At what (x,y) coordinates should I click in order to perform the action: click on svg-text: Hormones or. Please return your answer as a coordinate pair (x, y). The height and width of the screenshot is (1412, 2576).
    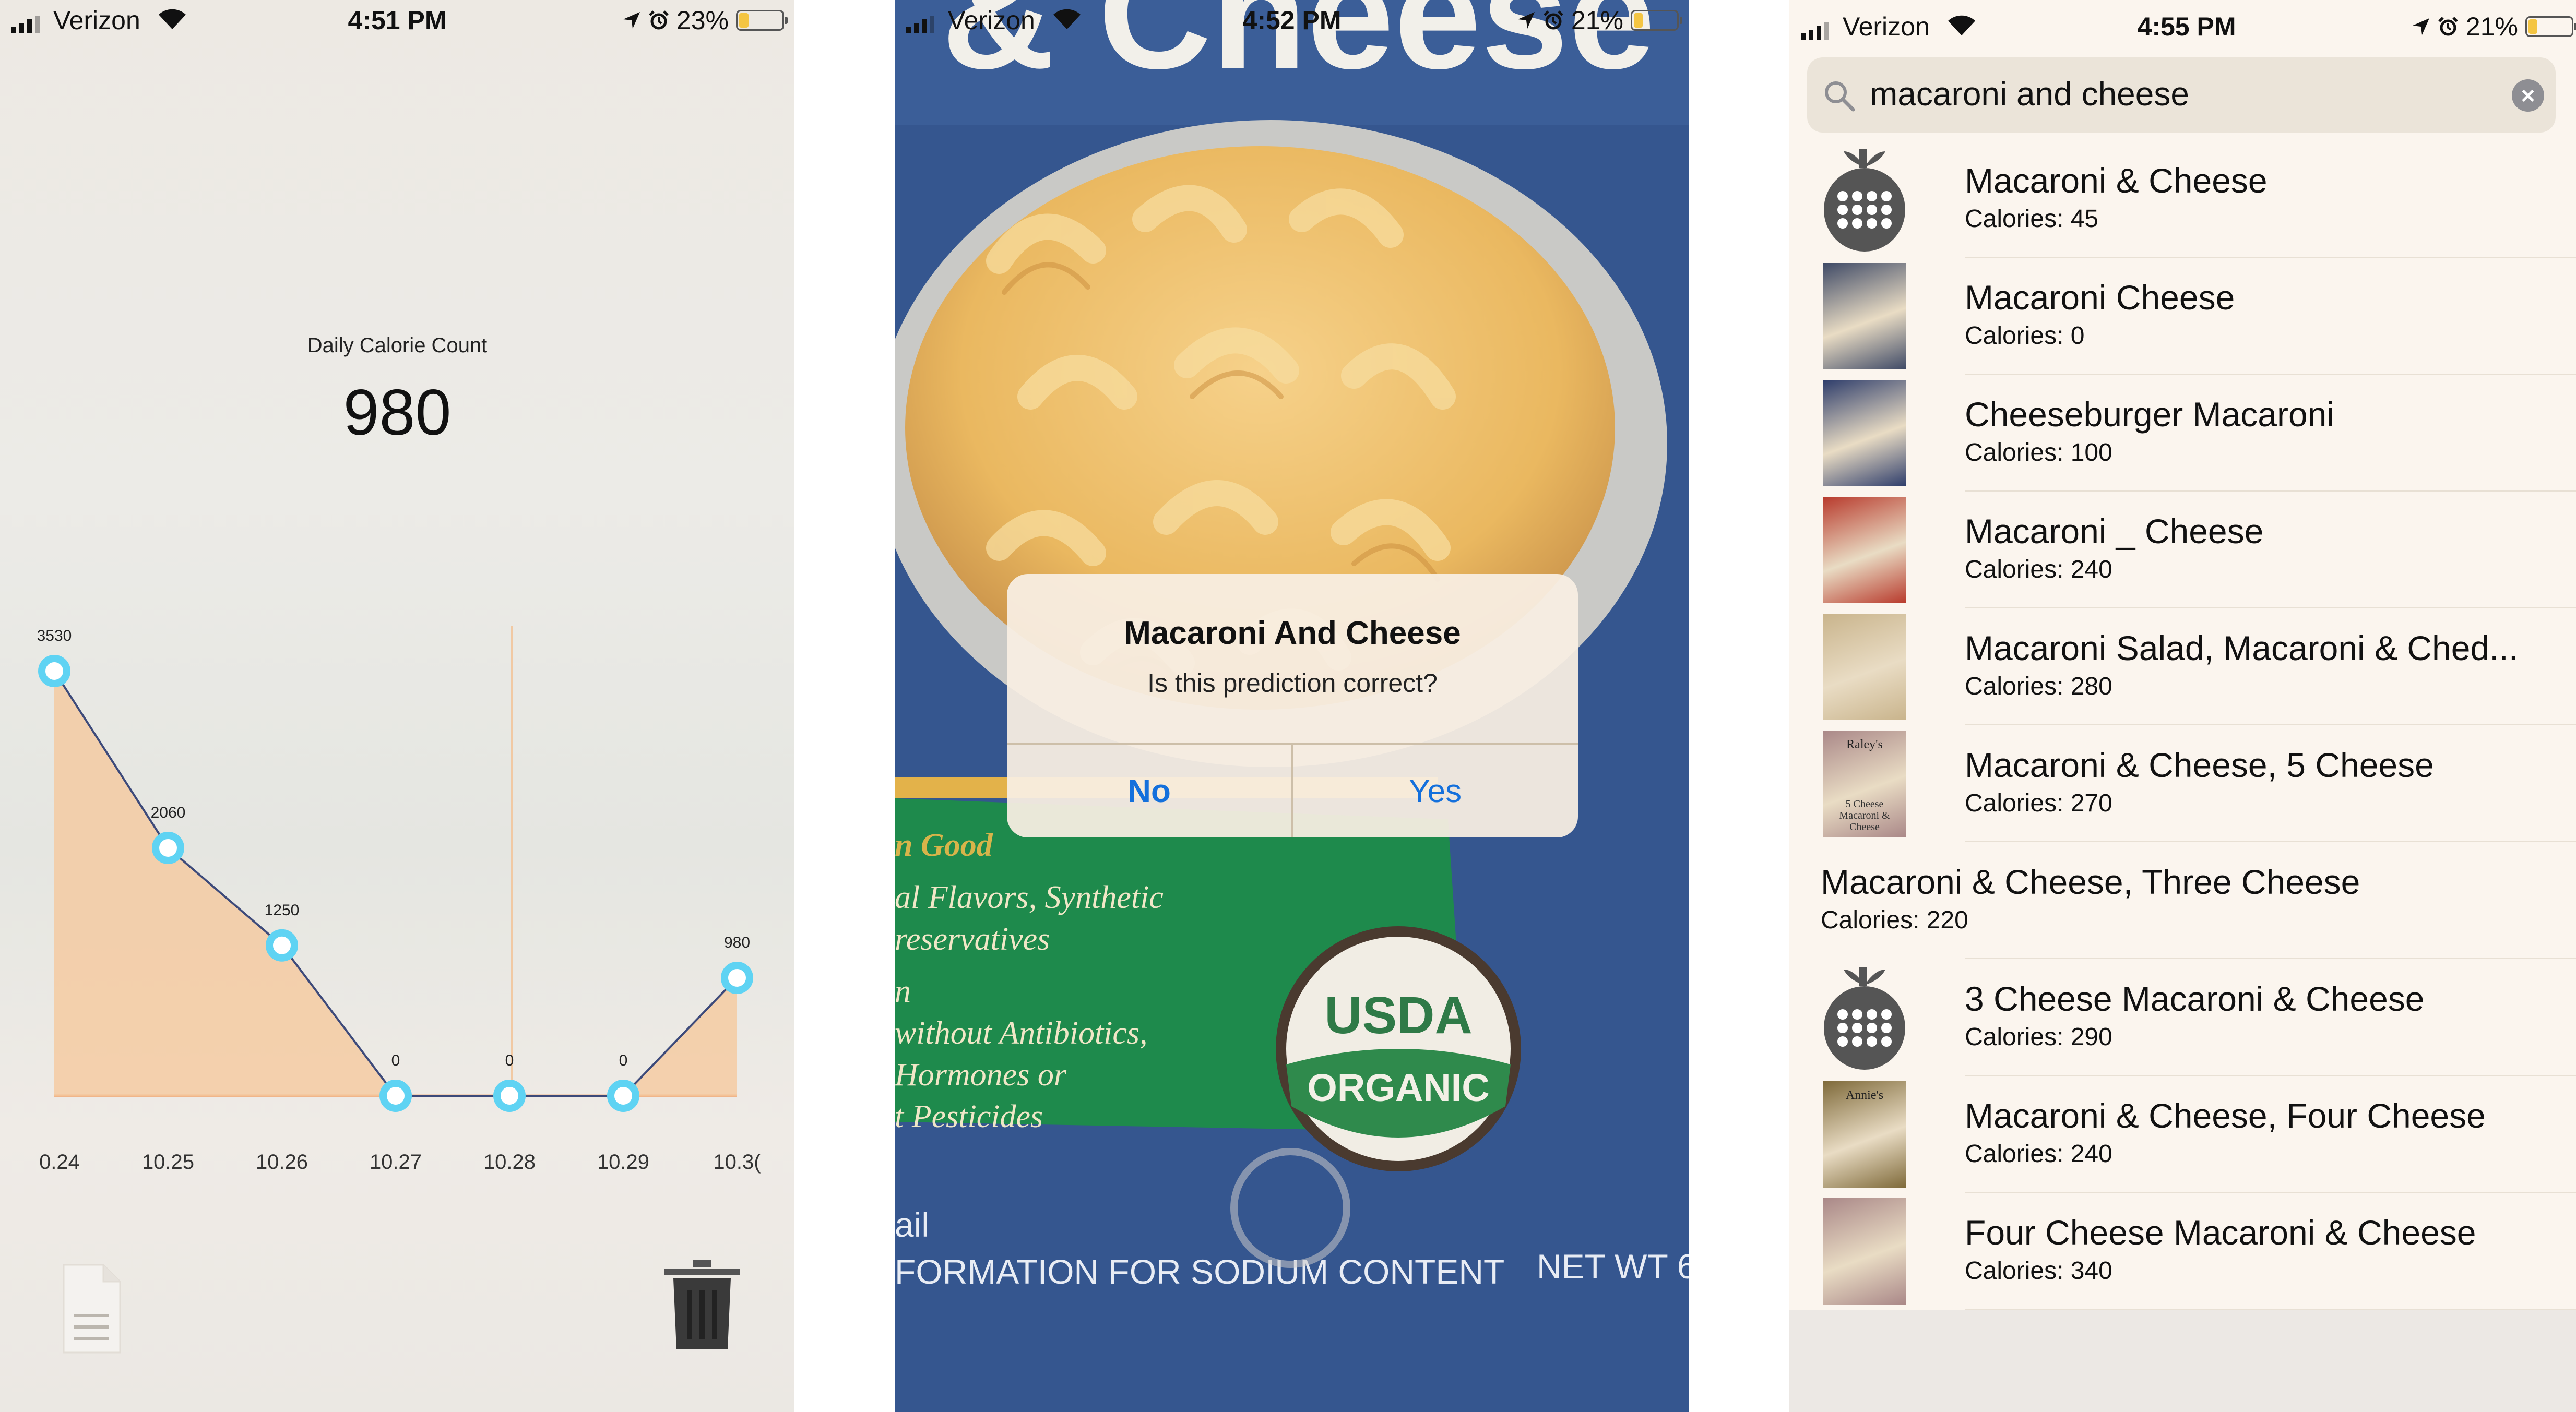
    Looking at the image, I should click on (981, 1075).